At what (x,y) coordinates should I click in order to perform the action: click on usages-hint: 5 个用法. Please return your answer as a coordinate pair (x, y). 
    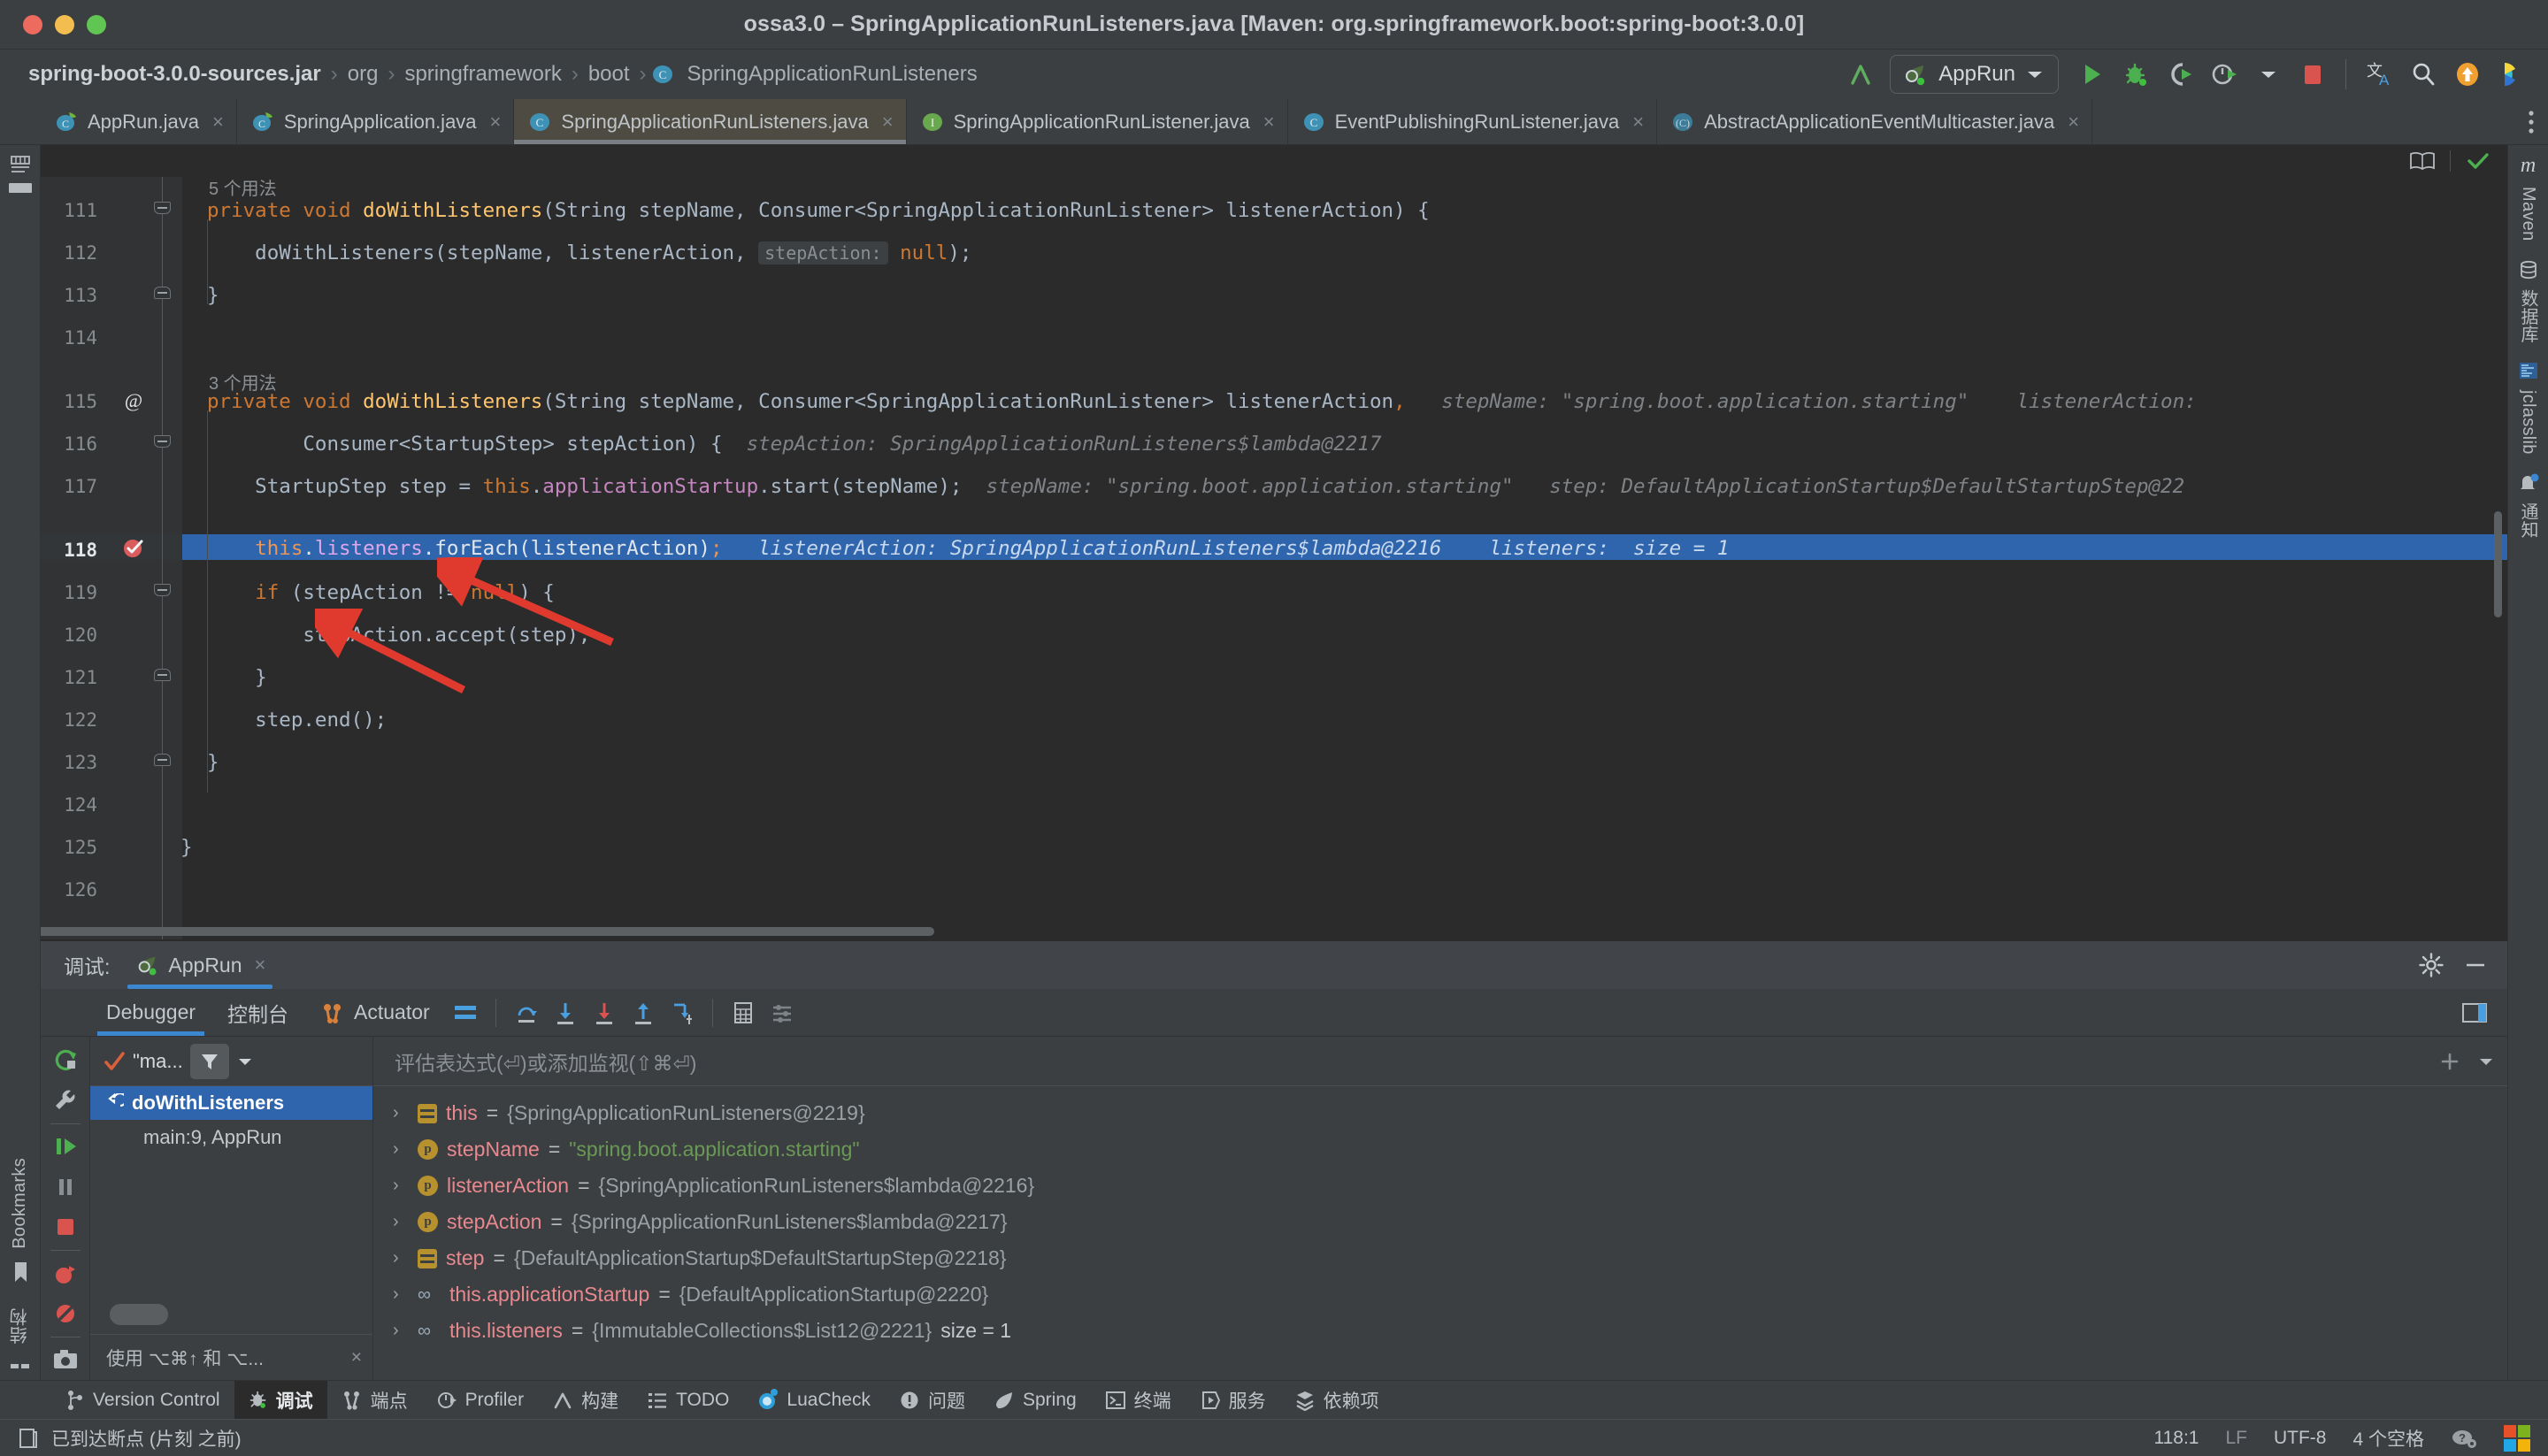
    Looking at the image, I should click on (243, 189).